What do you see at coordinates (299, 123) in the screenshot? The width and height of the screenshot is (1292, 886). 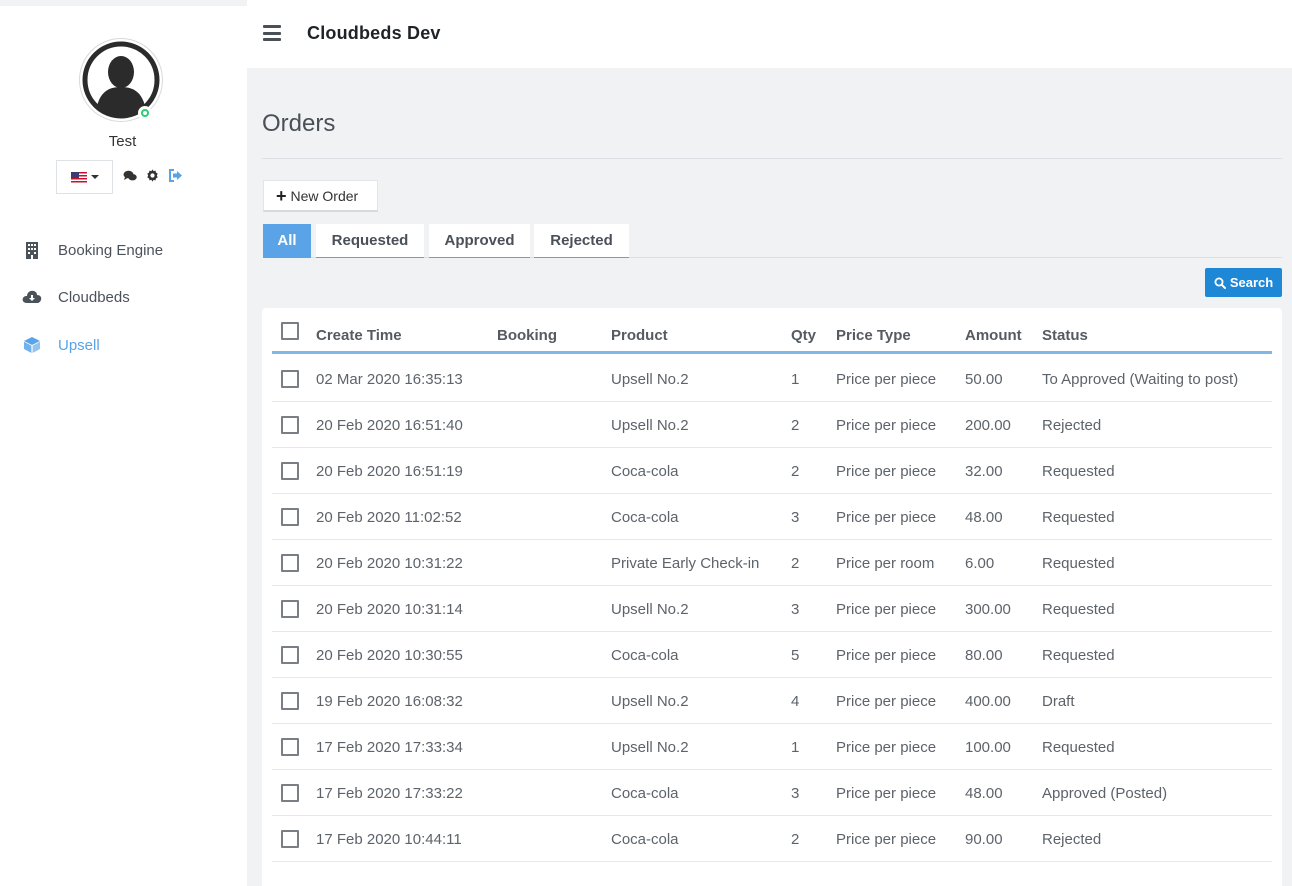 I see `page-title: Orders` at bounding box center [299, 123].